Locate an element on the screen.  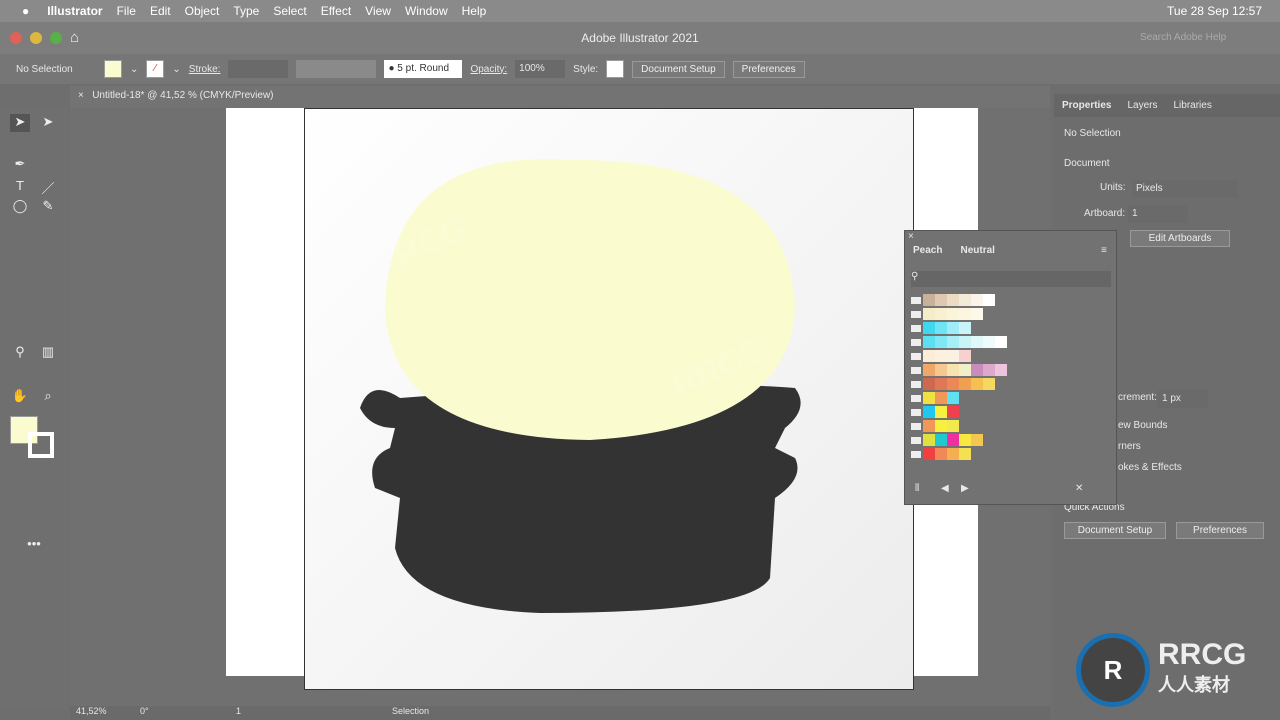
stroke-label: Stroke: is located at coordinates (205, 69).